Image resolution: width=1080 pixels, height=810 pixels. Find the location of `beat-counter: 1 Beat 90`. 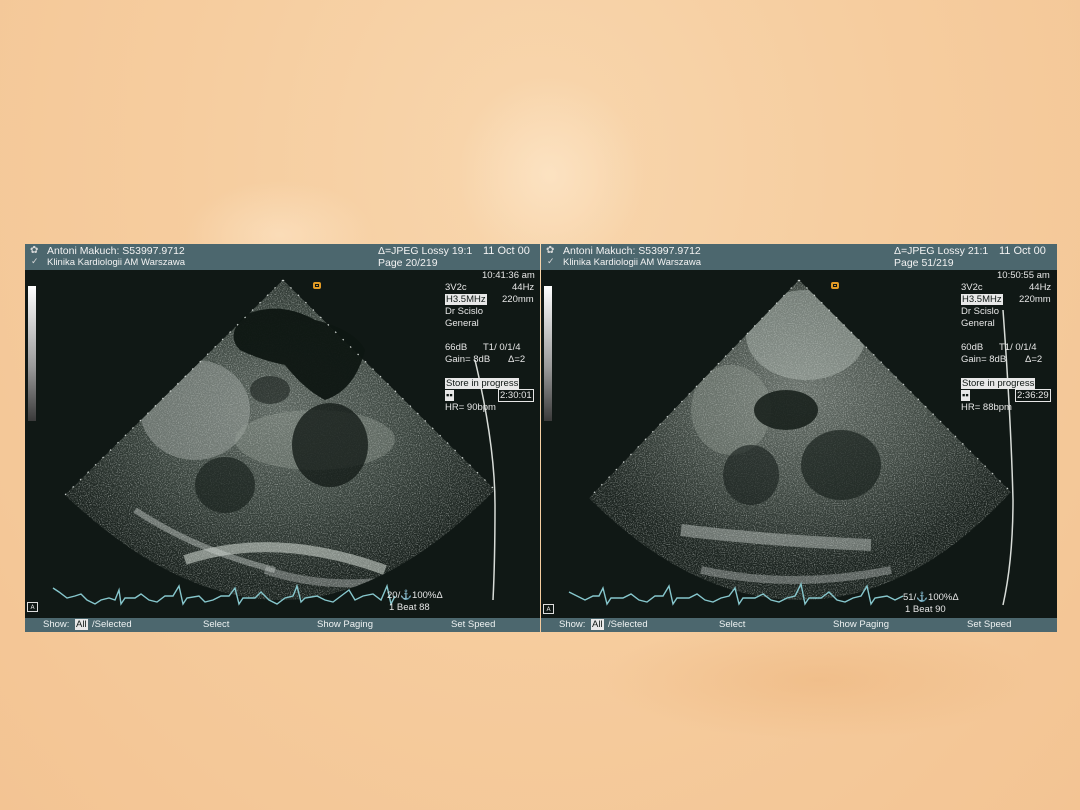

beat-counter: 1 Beat 90 is located at coordinates (925, 609).